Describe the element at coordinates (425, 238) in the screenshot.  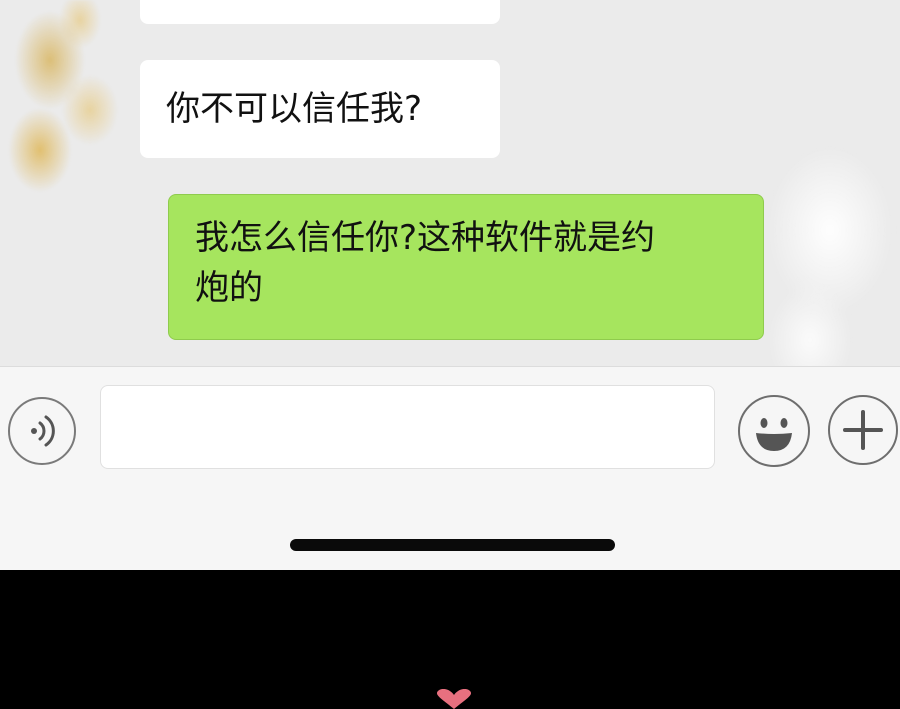
I see `message-text-line-1: 我怎么信任你?这种软件就是约` at that location.